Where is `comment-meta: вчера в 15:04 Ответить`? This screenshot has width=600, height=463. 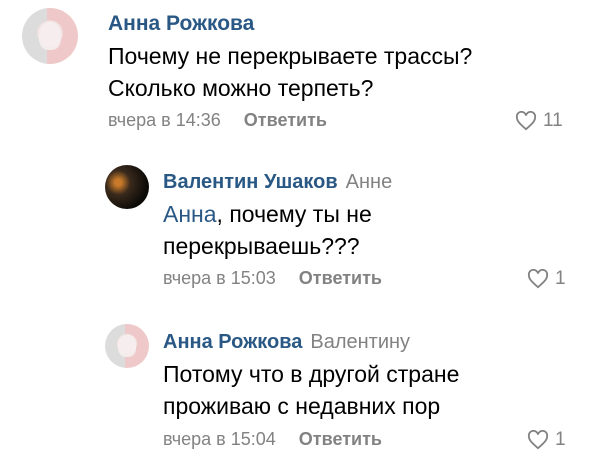 comment-meta: вчера в 15:04 Ответить is located at coordinates (272, 439).